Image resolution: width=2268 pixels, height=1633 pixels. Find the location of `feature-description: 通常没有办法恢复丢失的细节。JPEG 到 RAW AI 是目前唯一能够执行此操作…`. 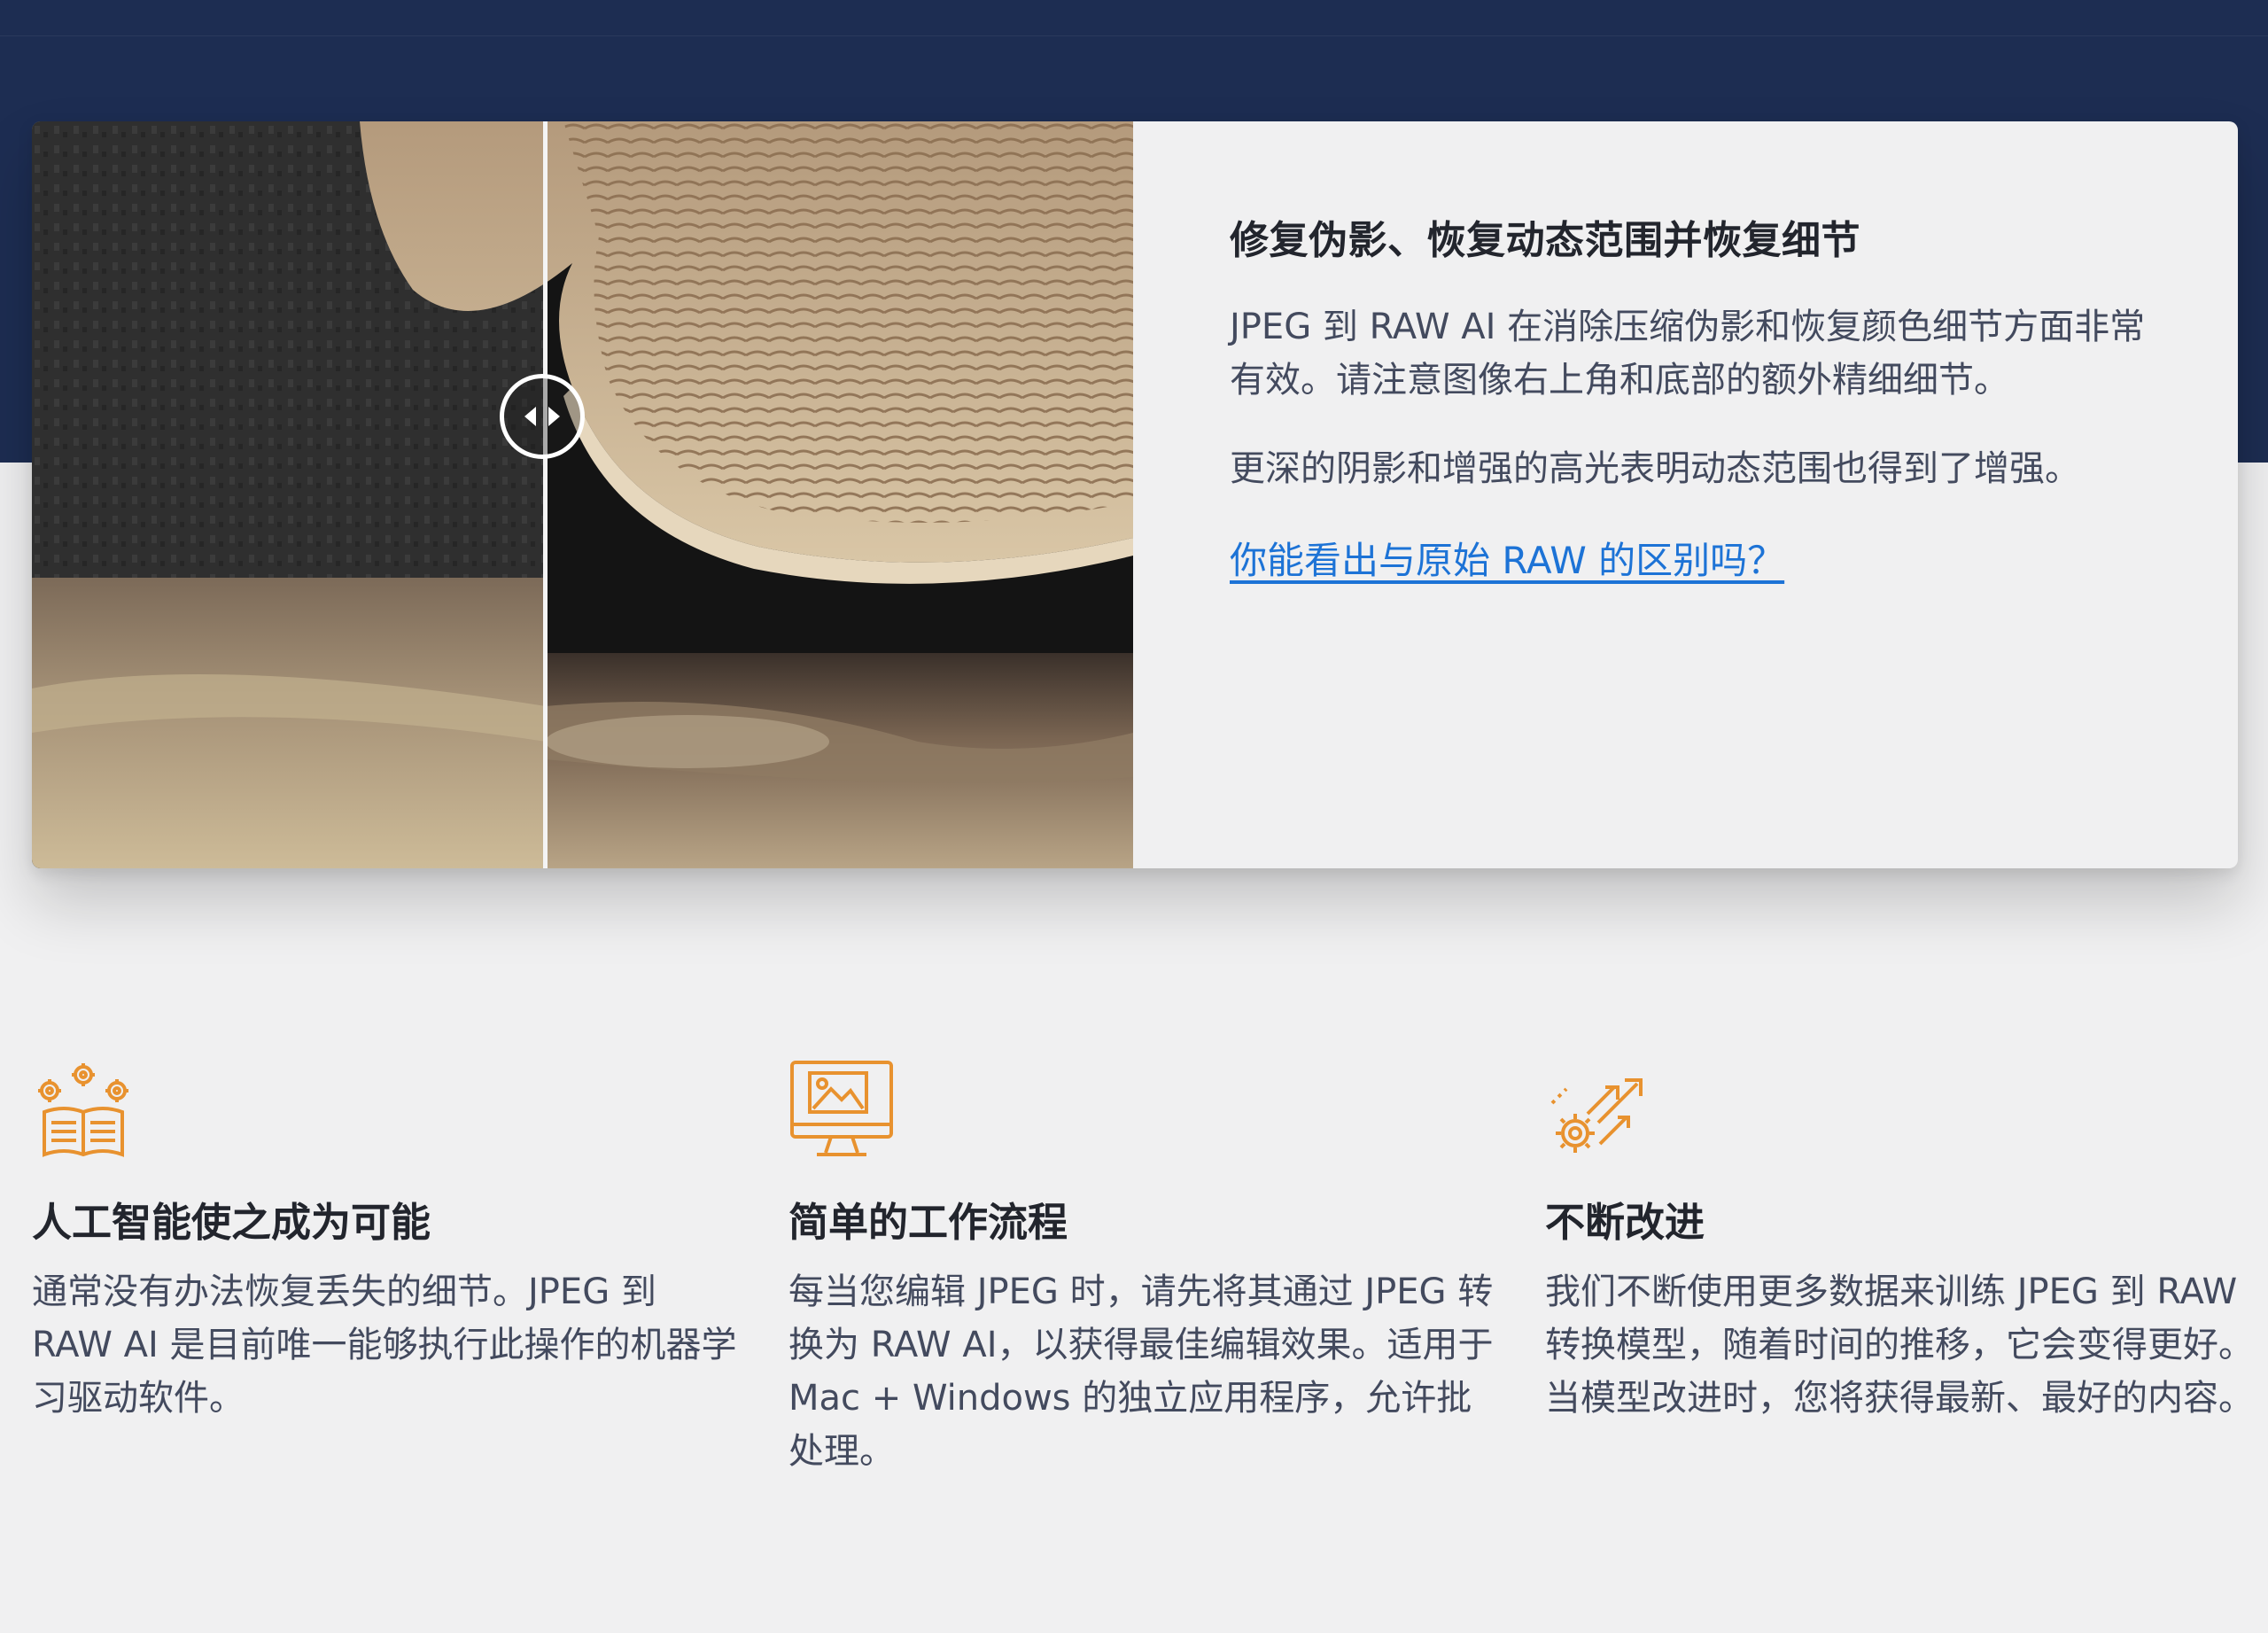

feature-description: 通常没有办法恢复丢失的细节。JPEG 到 RAW AI 是目前唯一能够执行此操作… is located at coordinates (384, 1345).